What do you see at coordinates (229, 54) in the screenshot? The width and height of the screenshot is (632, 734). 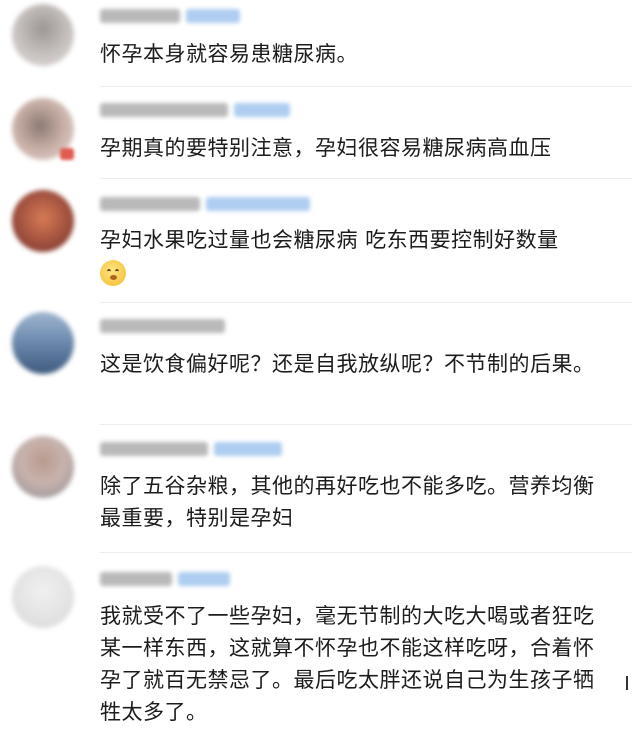 I see `comment-text: 怀孕本身就容易患糖尿病。` at bounding box center [229, 54].